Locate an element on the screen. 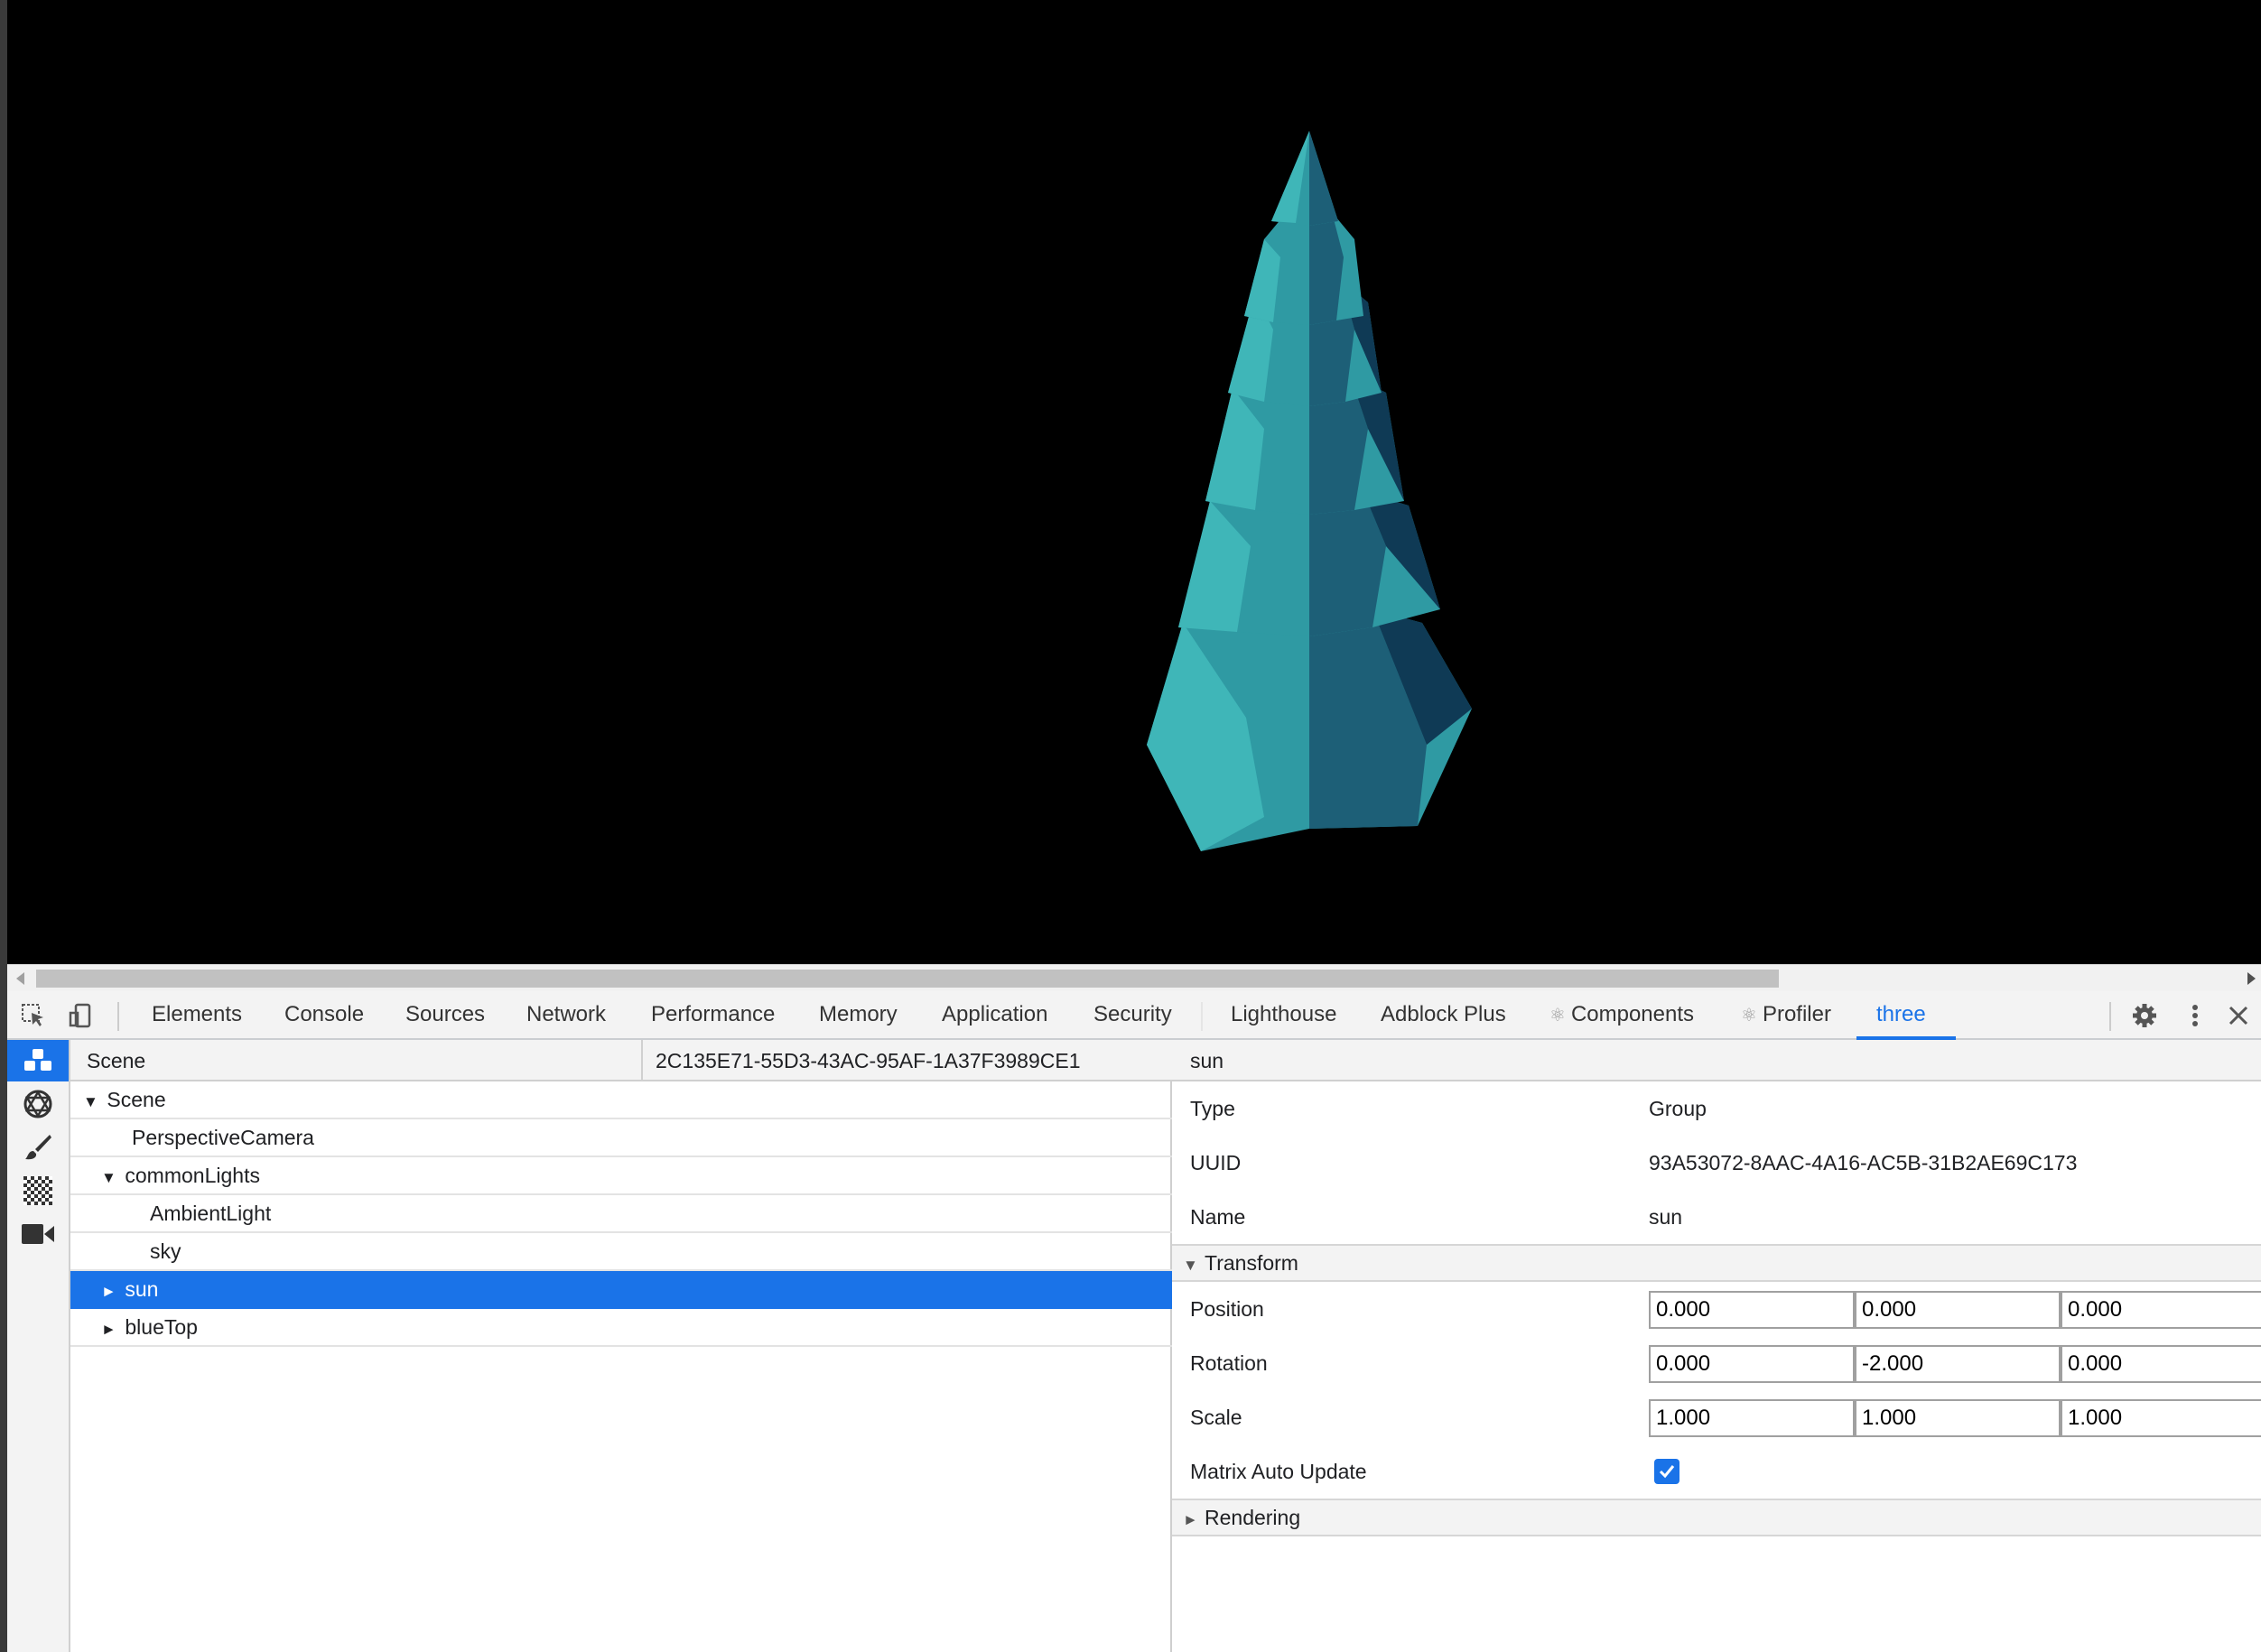  tab-console: Console is located at coordinates (324, 1014).